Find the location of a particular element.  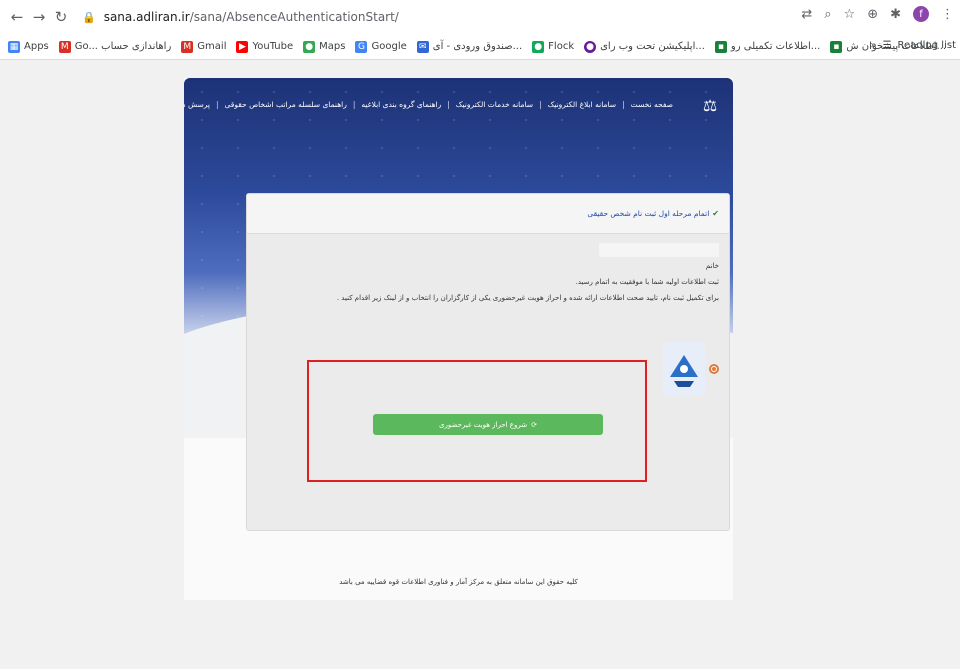

bookmark-label: Gmail is located at coordinates (212, 46).